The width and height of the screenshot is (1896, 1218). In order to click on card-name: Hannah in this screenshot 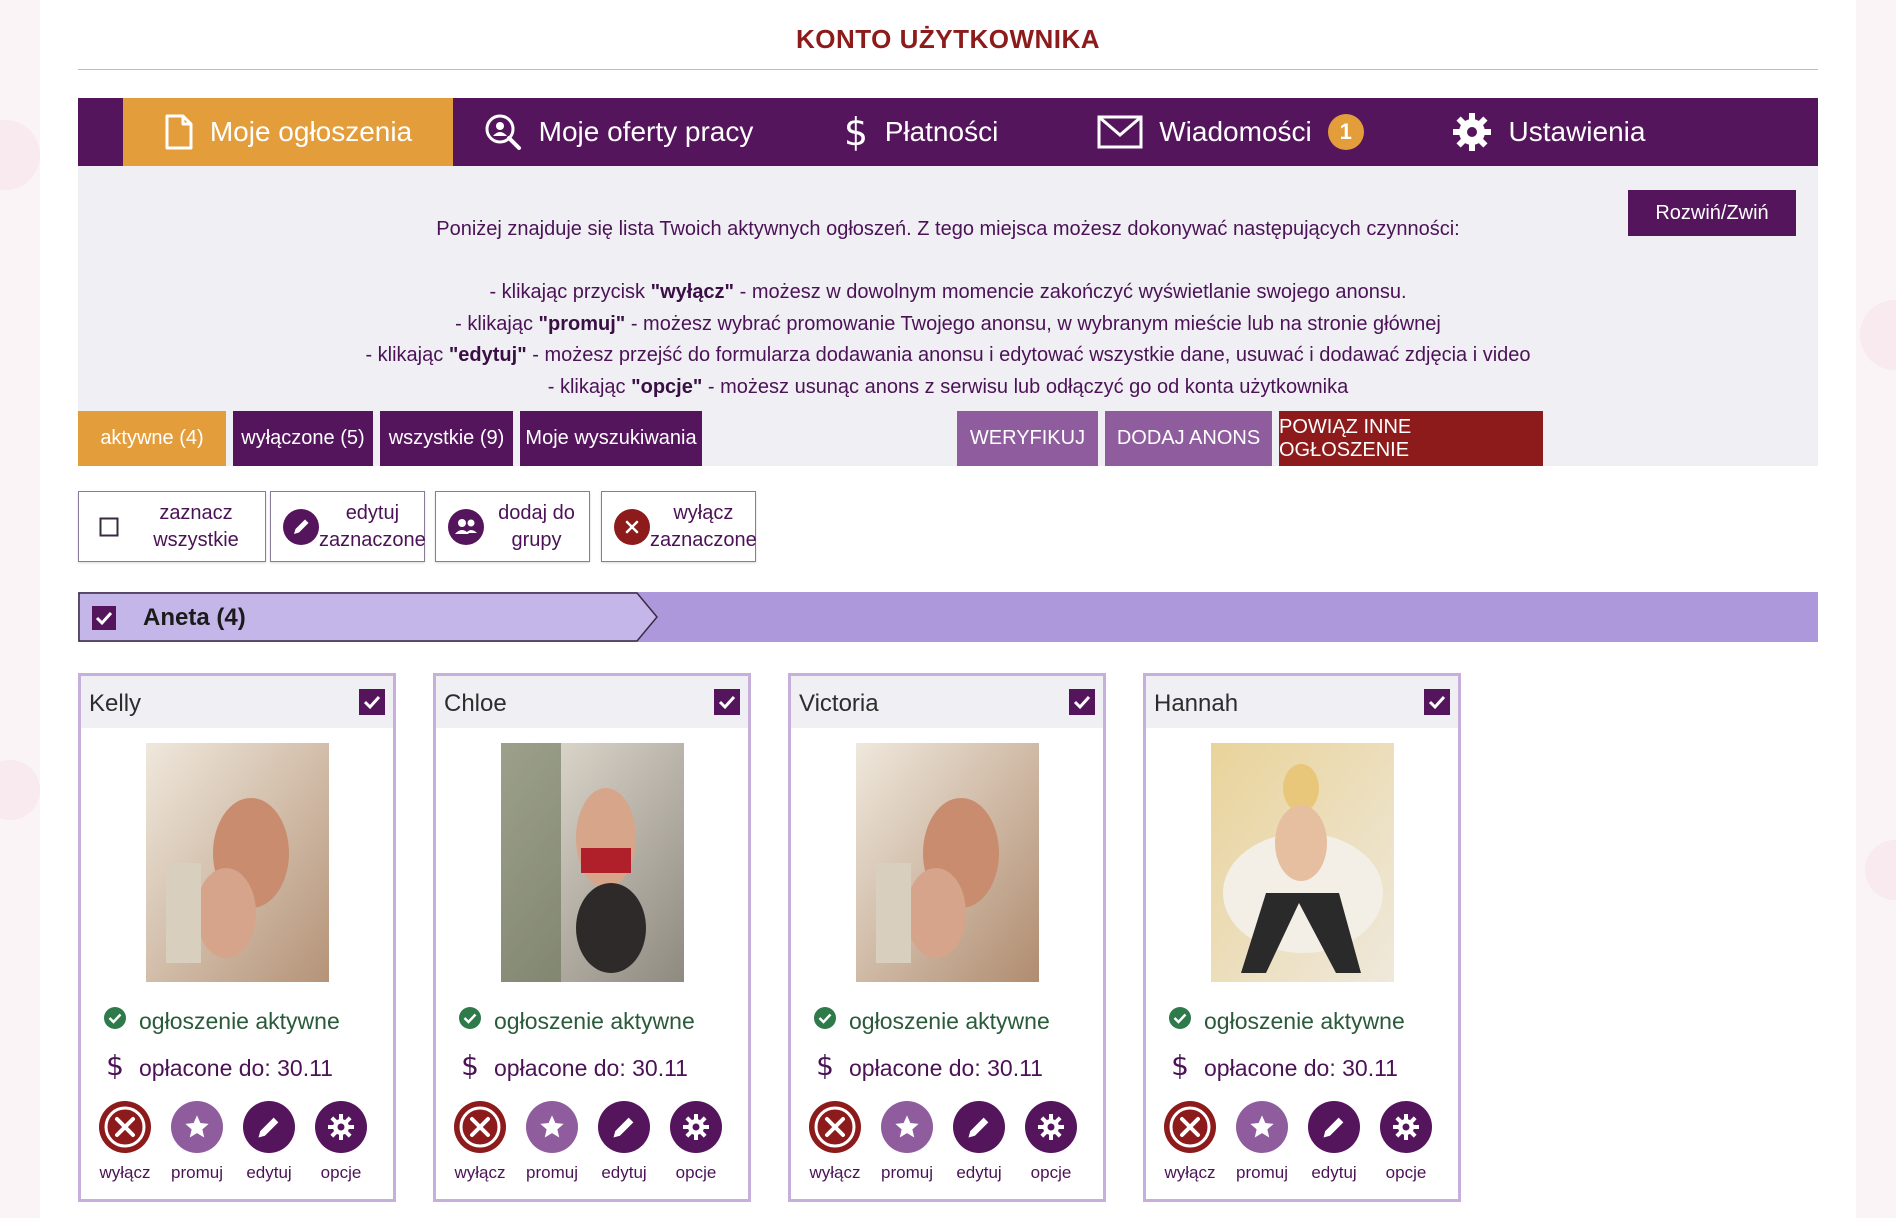, I will do `click(1196, 703)`.